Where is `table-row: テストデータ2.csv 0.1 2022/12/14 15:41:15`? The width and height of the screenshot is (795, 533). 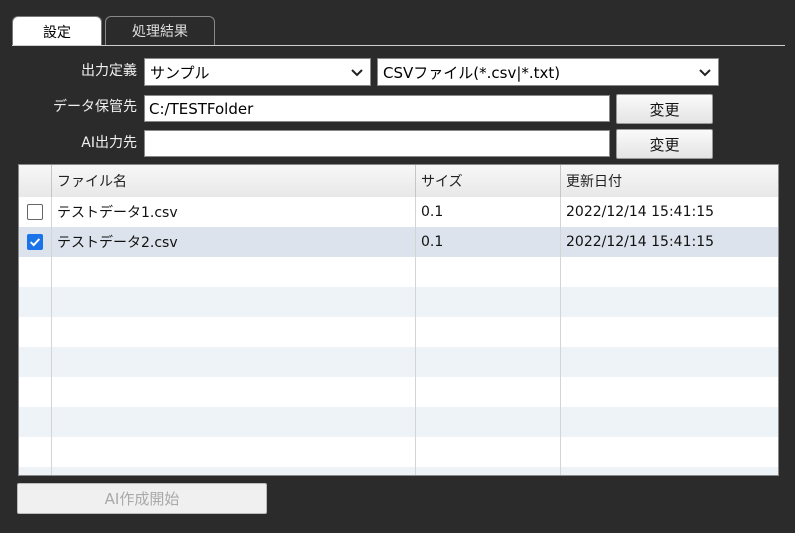
table-row: テストデータ2.csv 0.1 2022/12/14 15:41:15 is located at coordinates (398, 242).